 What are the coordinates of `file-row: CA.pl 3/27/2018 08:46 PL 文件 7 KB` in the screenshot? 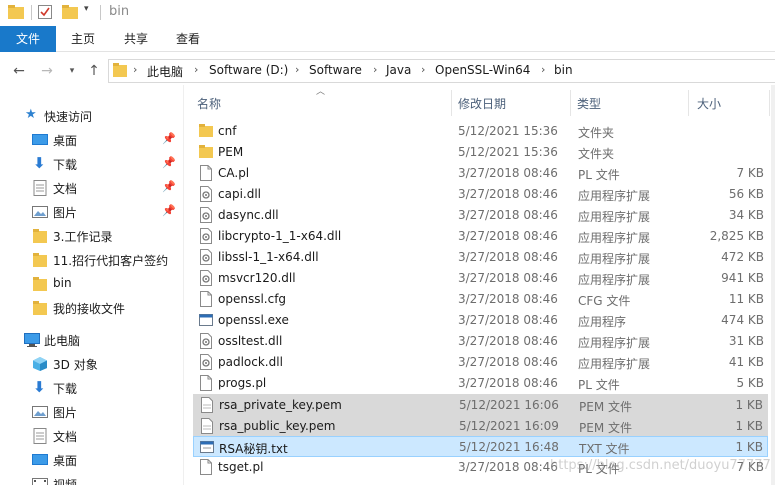 It's located at (480, 173).